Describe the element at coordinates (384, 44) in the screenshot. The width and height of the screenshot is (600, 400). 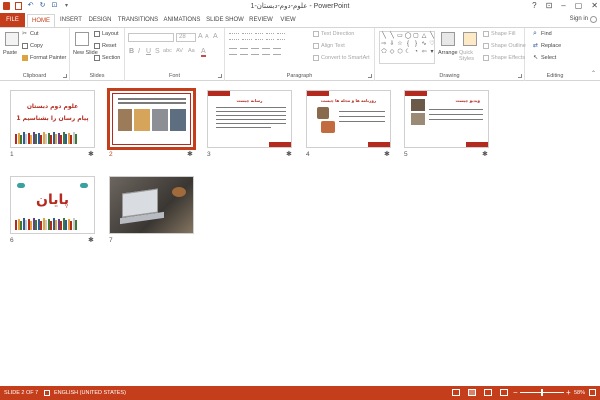
I see `arrow-shape-icon: ⇨` at that location.